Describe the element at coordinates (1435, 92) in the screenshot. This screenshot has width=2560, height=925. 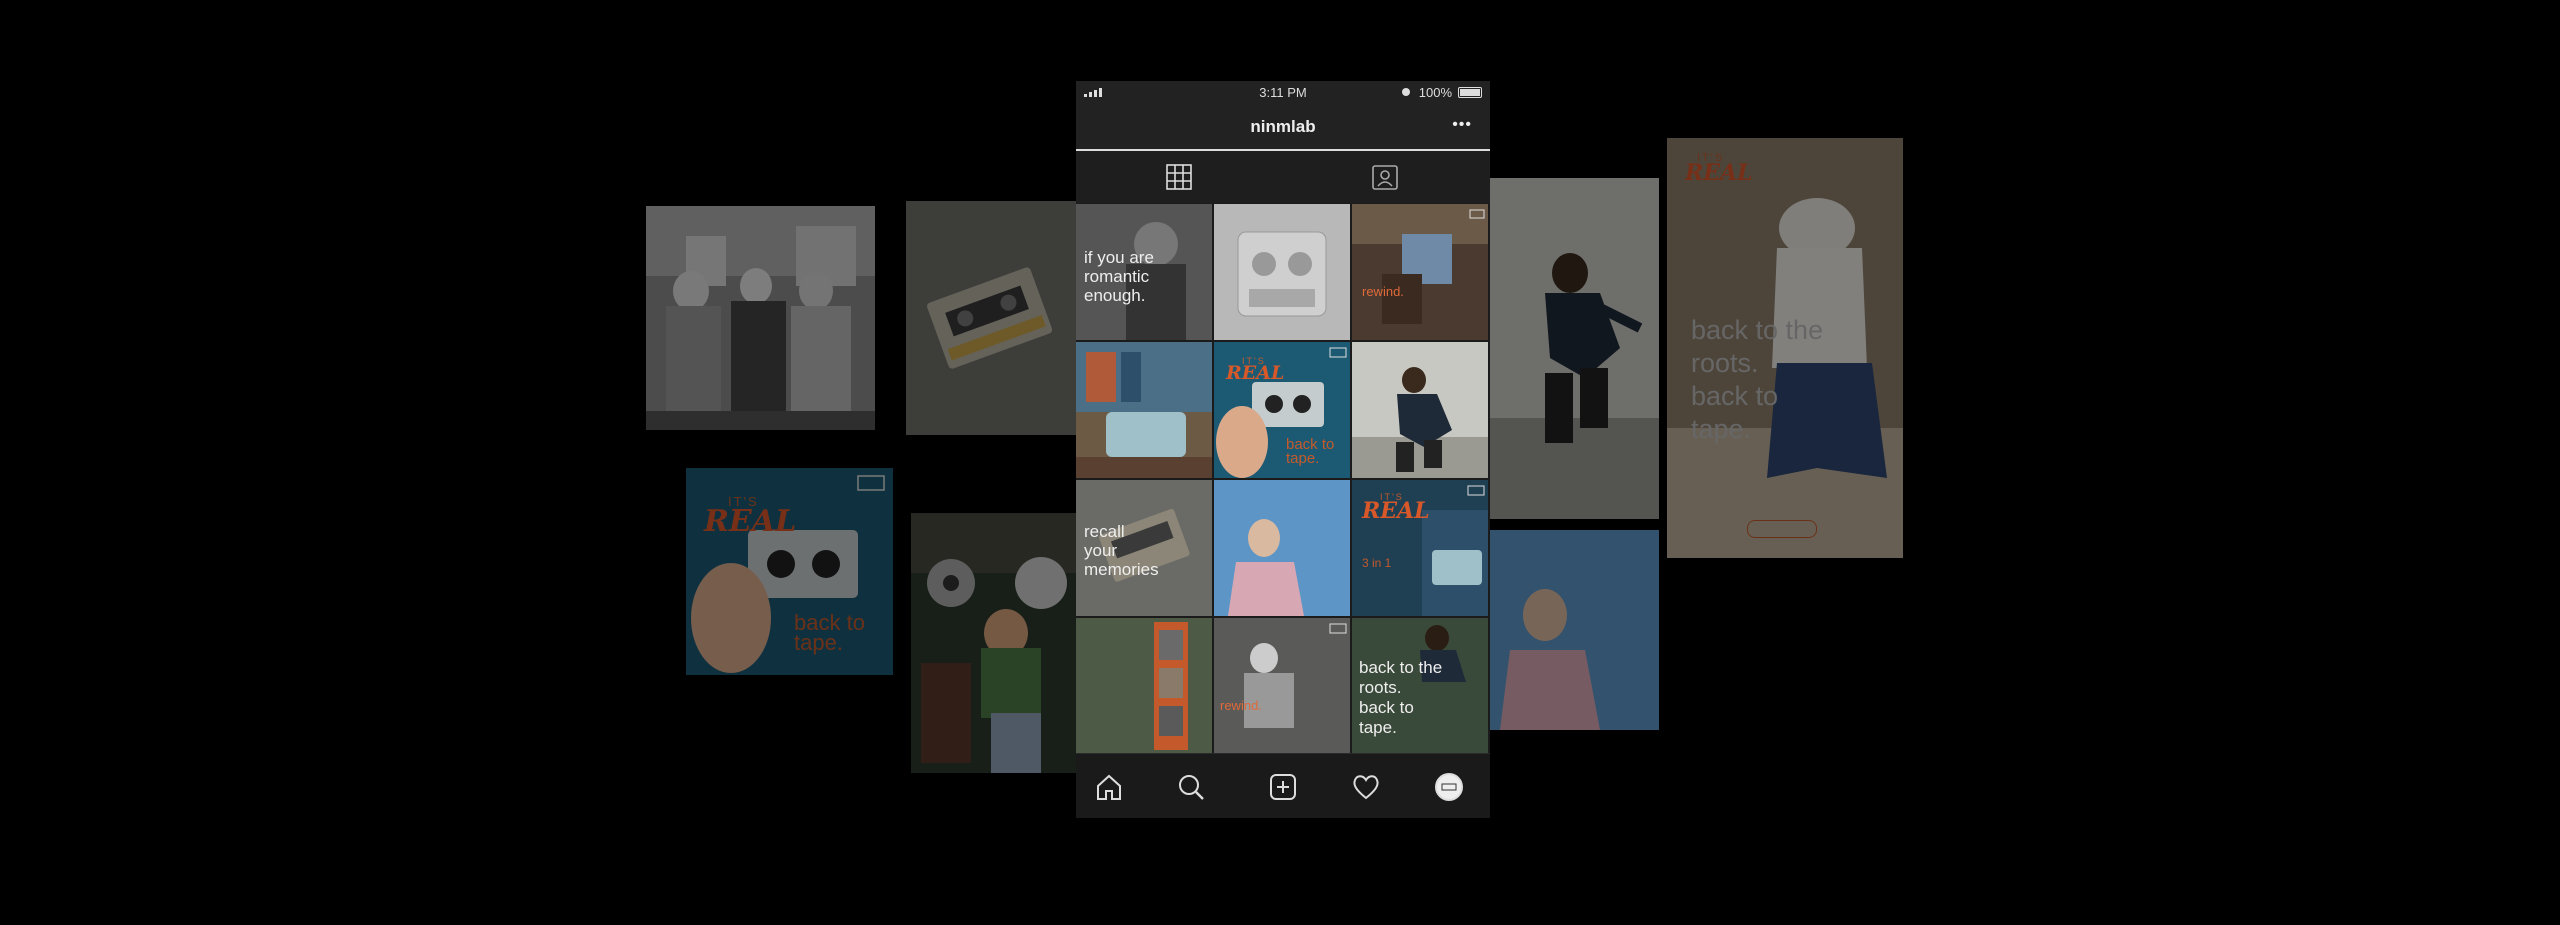
I see `battery-percent: 100%` at that location.